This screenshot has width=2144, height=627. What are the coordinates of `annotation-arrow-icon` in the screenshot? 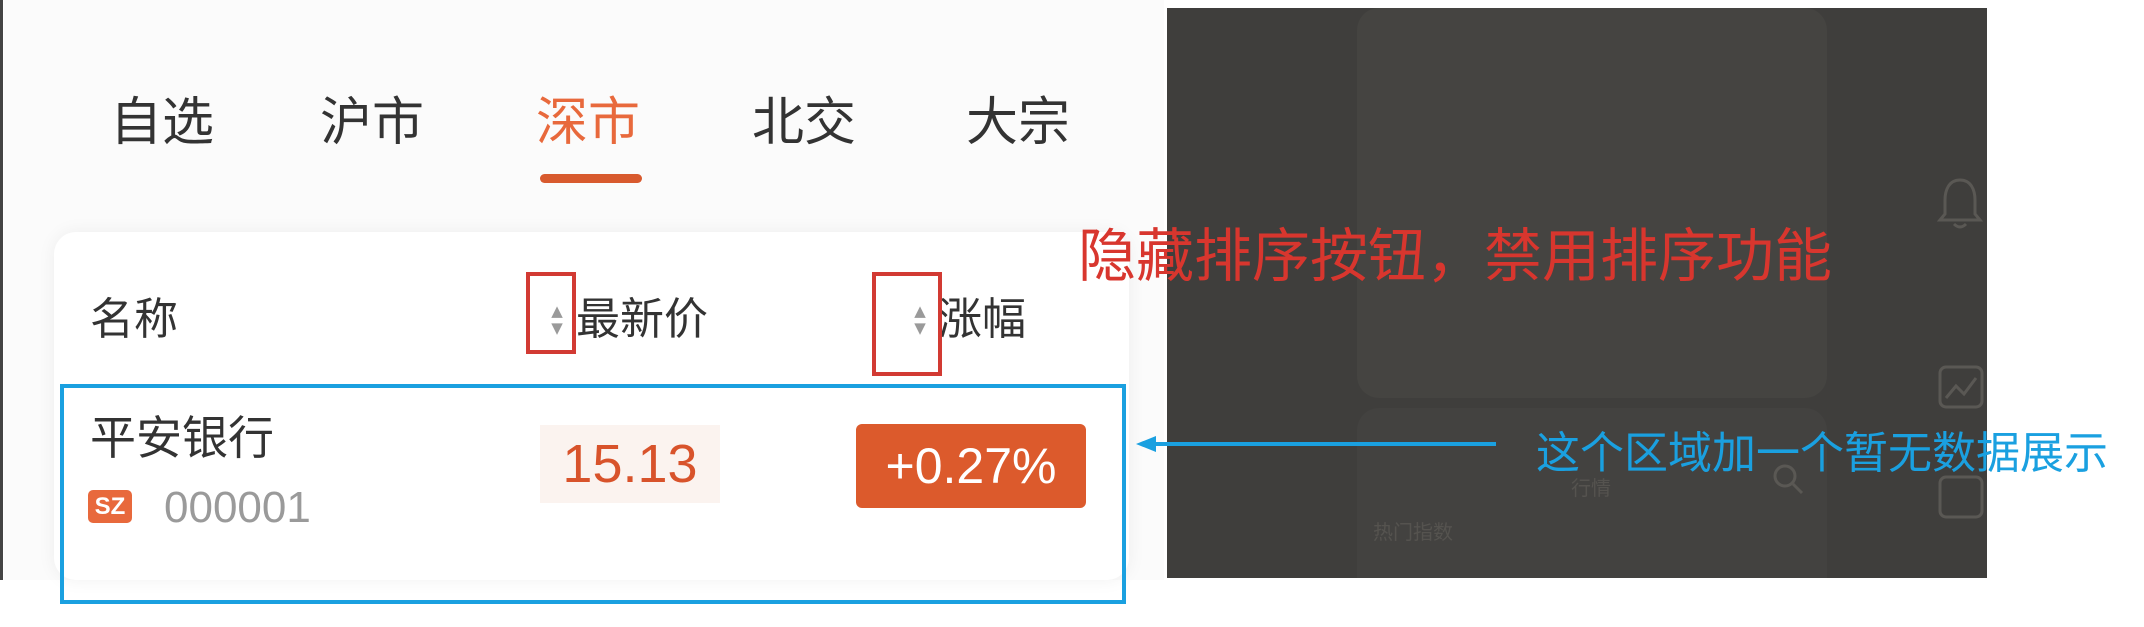 It's located at (1316, 444).